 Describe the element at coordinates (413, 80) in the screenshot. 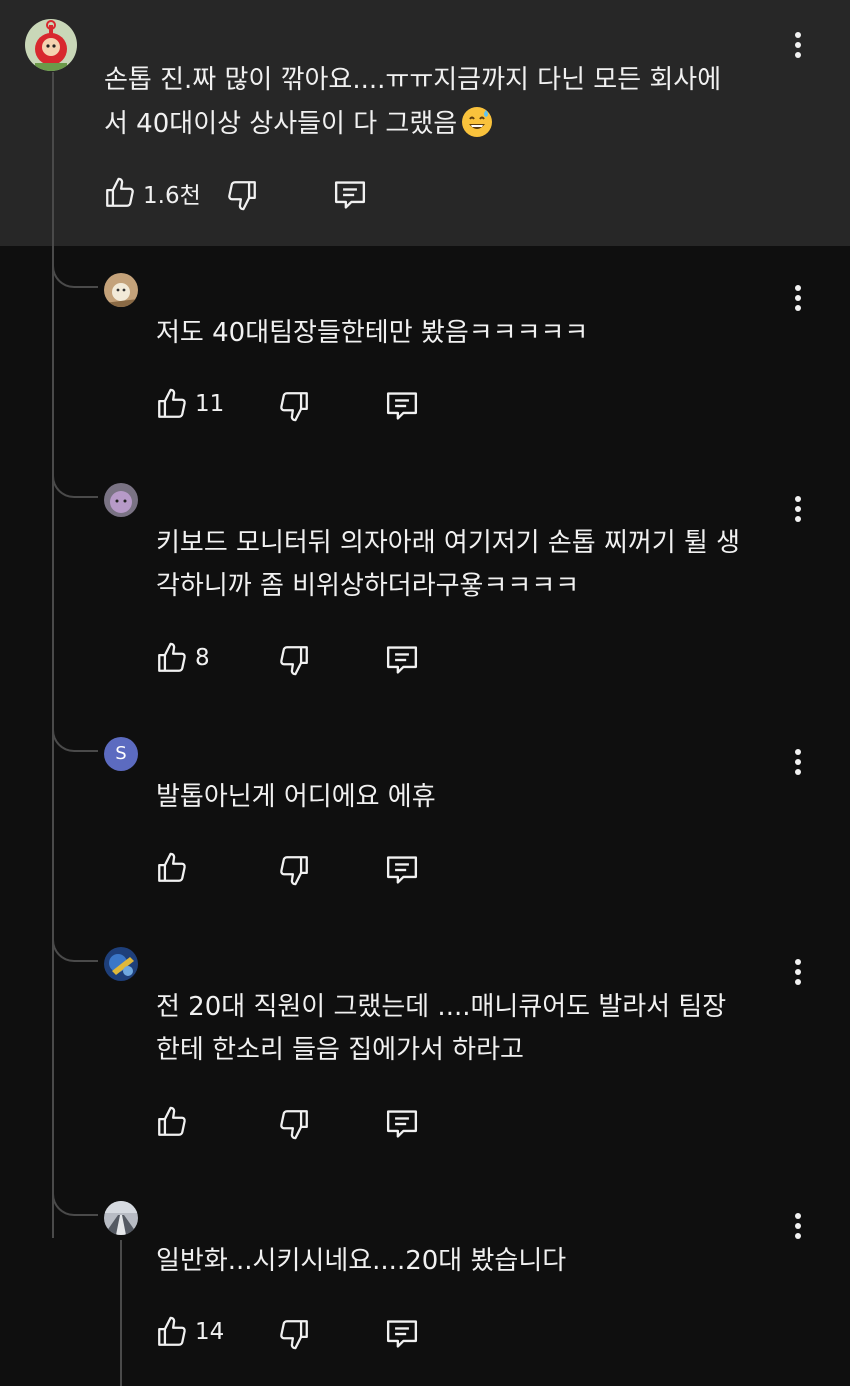

I see `comment-text-line: 손톱 진.짜 많이 깎아요....ㅠㅠ지금까지 다닌 모든 회사에` at that location.